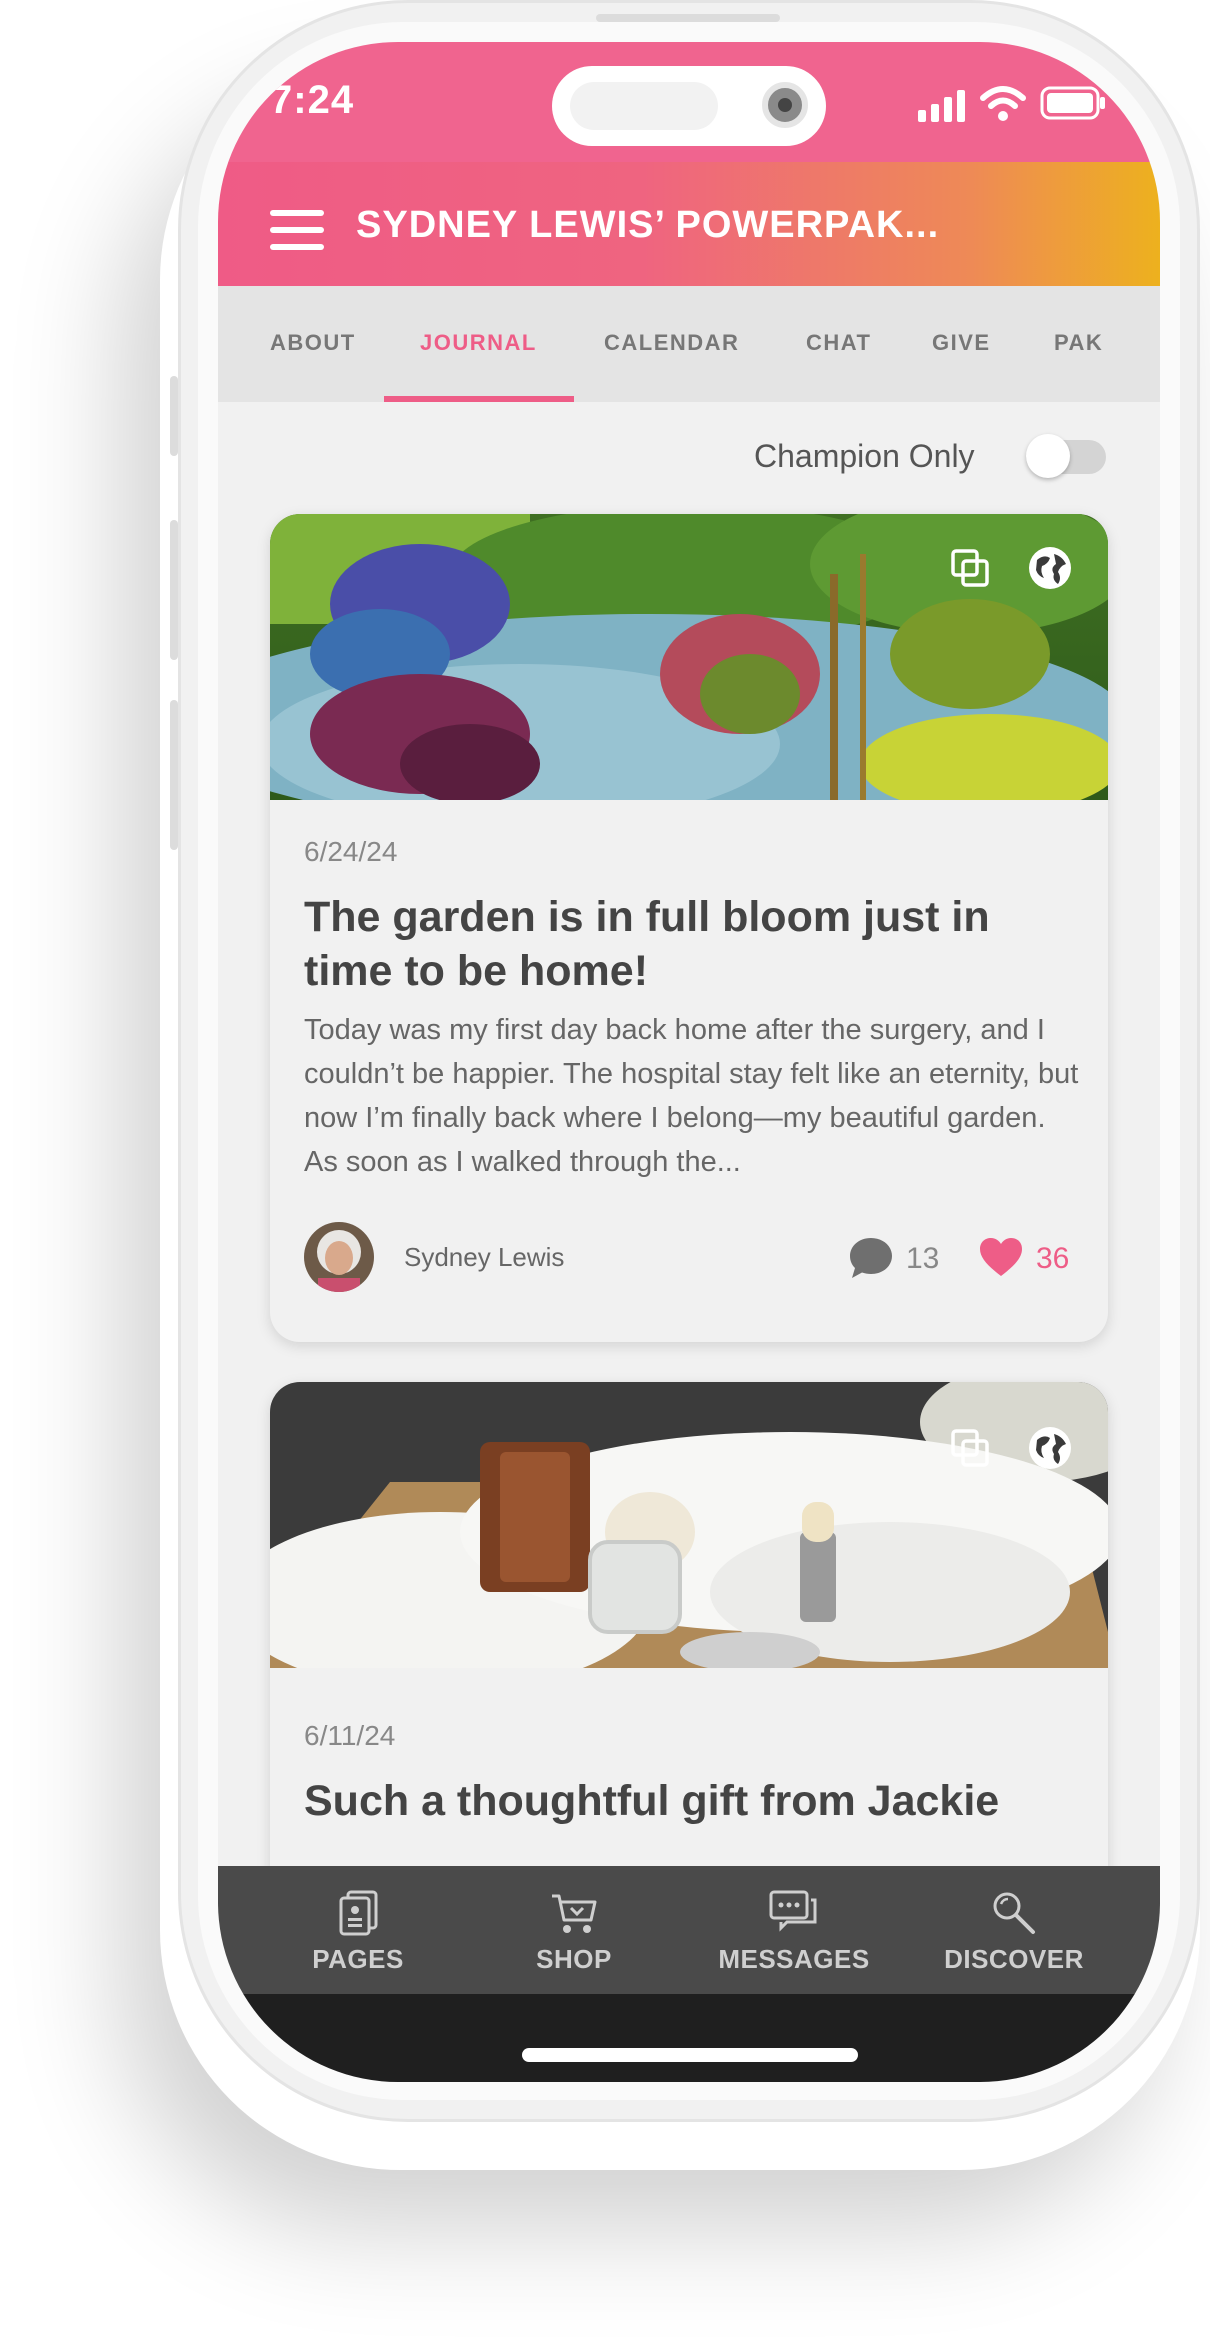 This screenshot has width=1210, height=2348. Describe the element at coordinates (313, 343) in the screenshot. I see `tab-about: ABOUT` at that location.